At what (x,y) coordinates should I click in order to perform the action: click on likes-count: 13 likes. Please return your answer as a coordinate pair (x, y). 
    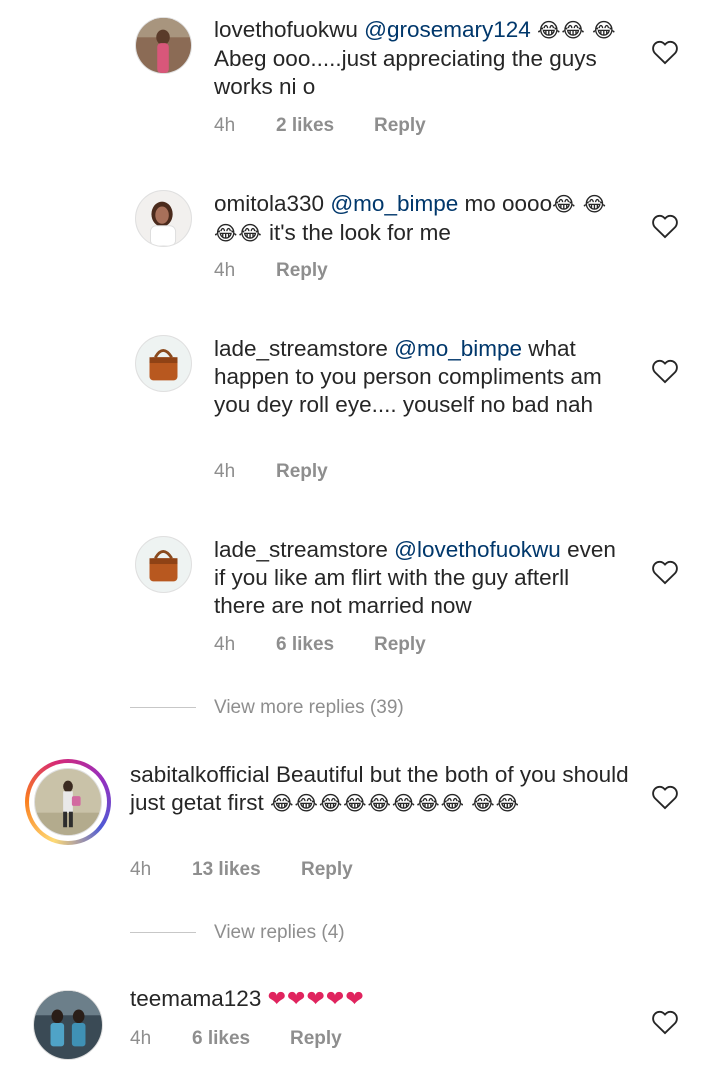
    Looking at the image, I should click on (226, 870).